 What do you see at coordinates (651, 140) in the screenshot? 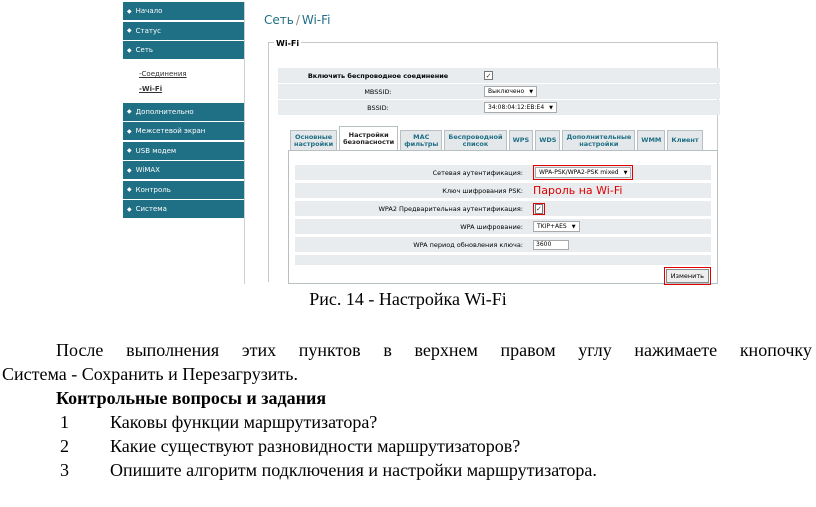
I see `tab-wmm: WMM` at bounding box center [651, 140].